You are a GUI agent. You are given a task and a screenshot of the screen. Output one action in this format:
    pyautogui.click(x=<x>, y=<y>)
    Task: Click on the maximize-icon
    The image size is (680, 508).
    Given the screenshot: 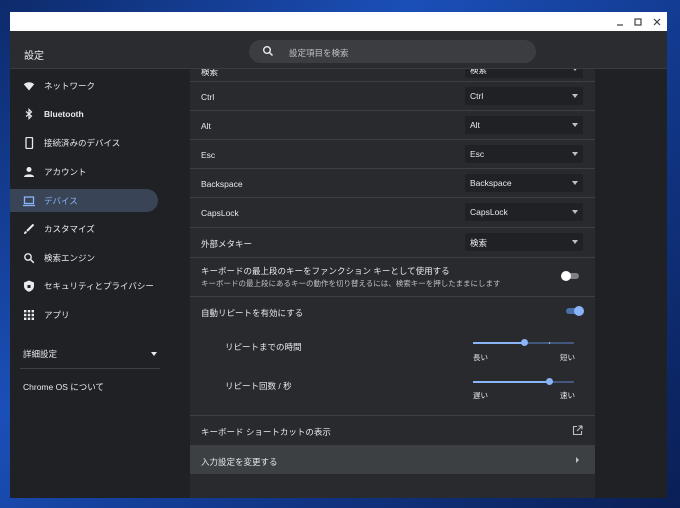 What is the action you would take?
    pyautogui.click(x=638, y=21)
    